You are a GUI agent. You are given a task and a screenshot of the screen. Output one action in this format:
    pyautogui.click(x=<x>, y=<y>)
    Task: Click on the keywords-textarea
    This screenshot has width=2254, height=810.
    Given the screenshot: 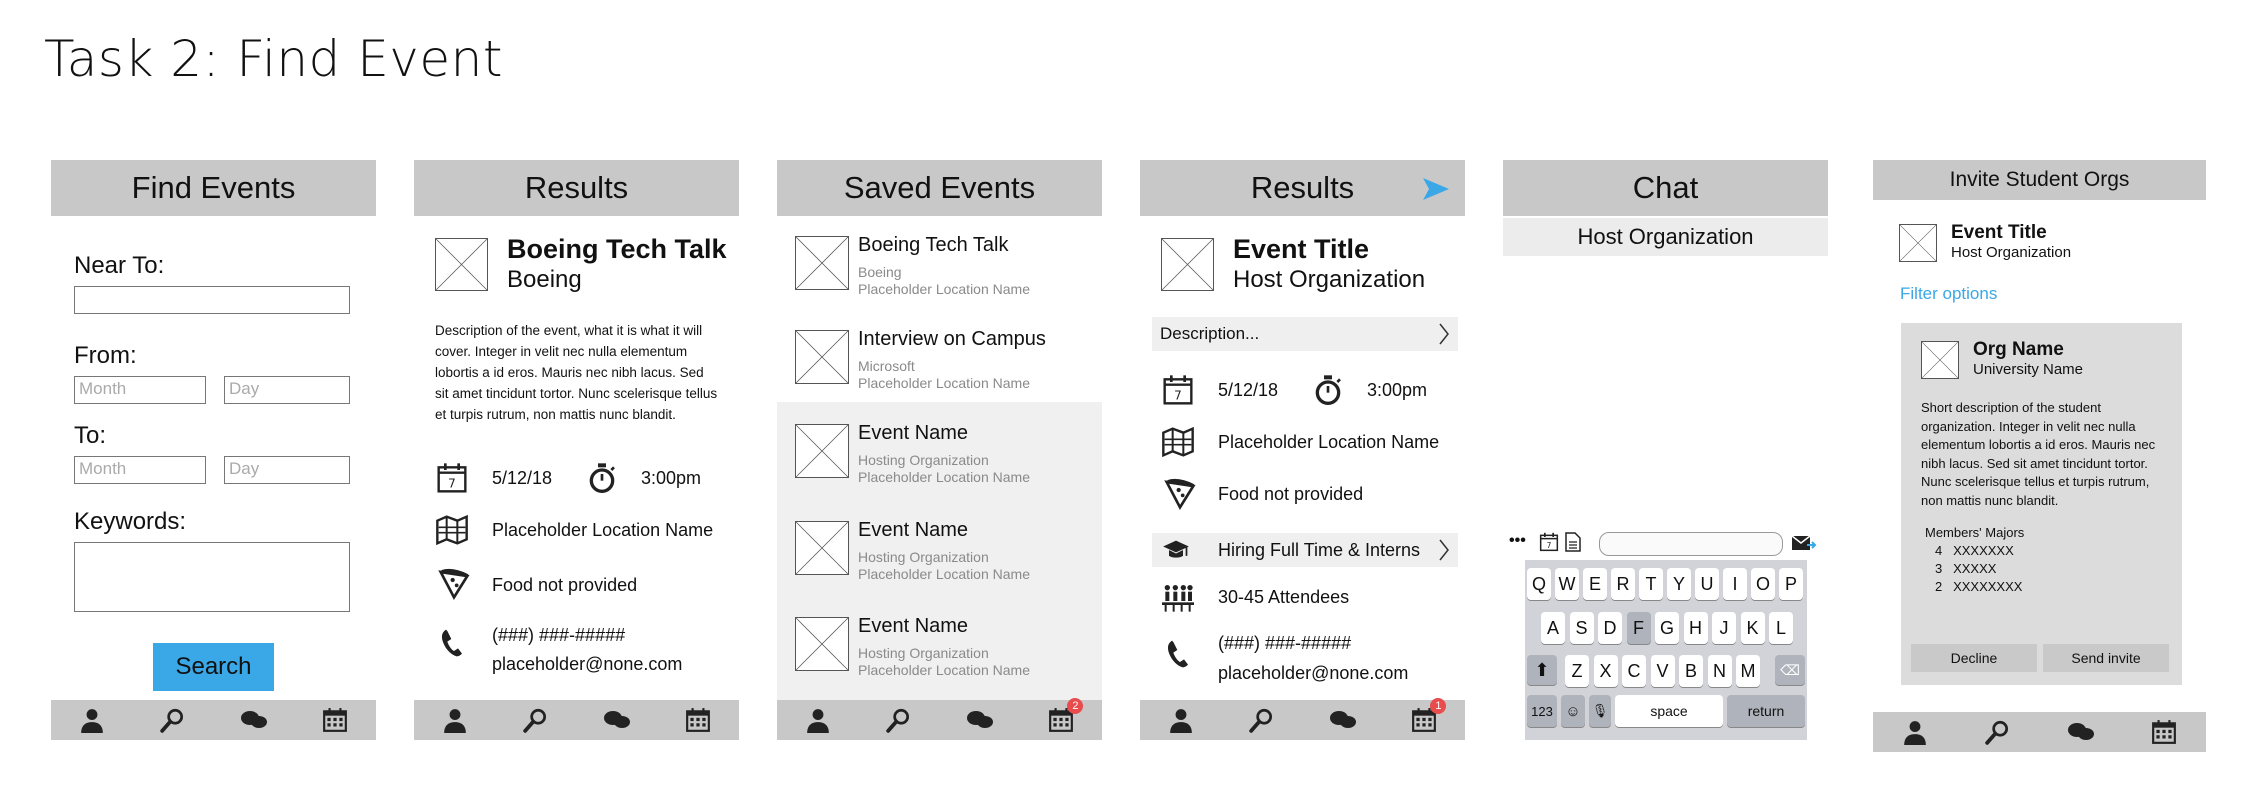 What is the action you would take?
    pyautogui.click(x=212, y=577)
    